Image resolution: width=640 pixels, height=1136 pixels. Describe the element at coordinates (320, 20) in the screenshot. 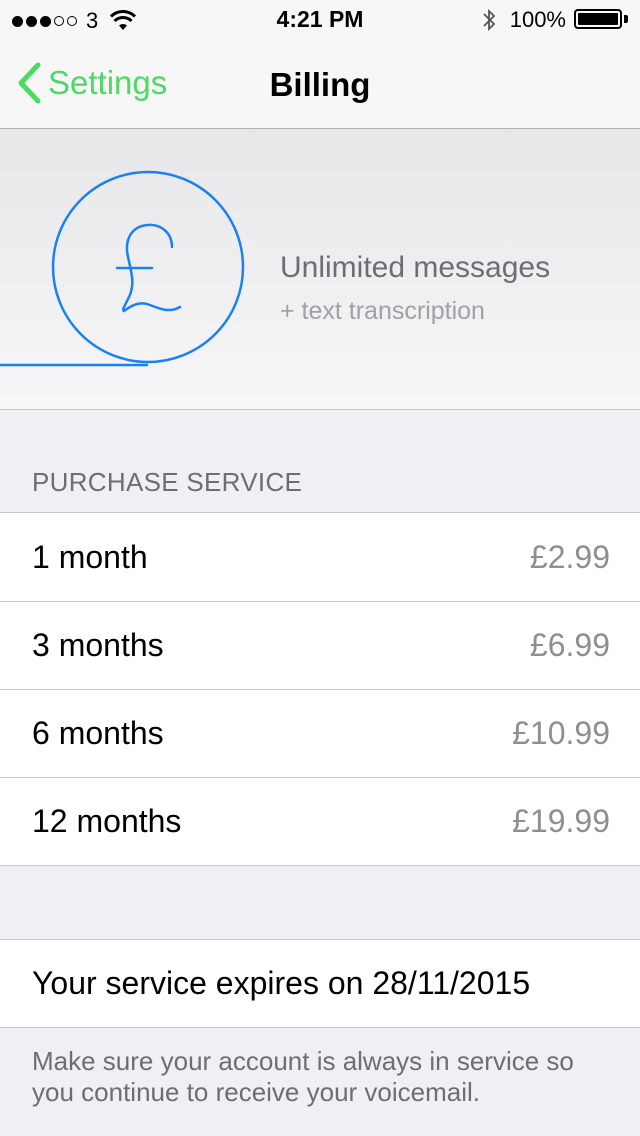

I see `status-bar: 3 4:21 PM 100%` at that location.